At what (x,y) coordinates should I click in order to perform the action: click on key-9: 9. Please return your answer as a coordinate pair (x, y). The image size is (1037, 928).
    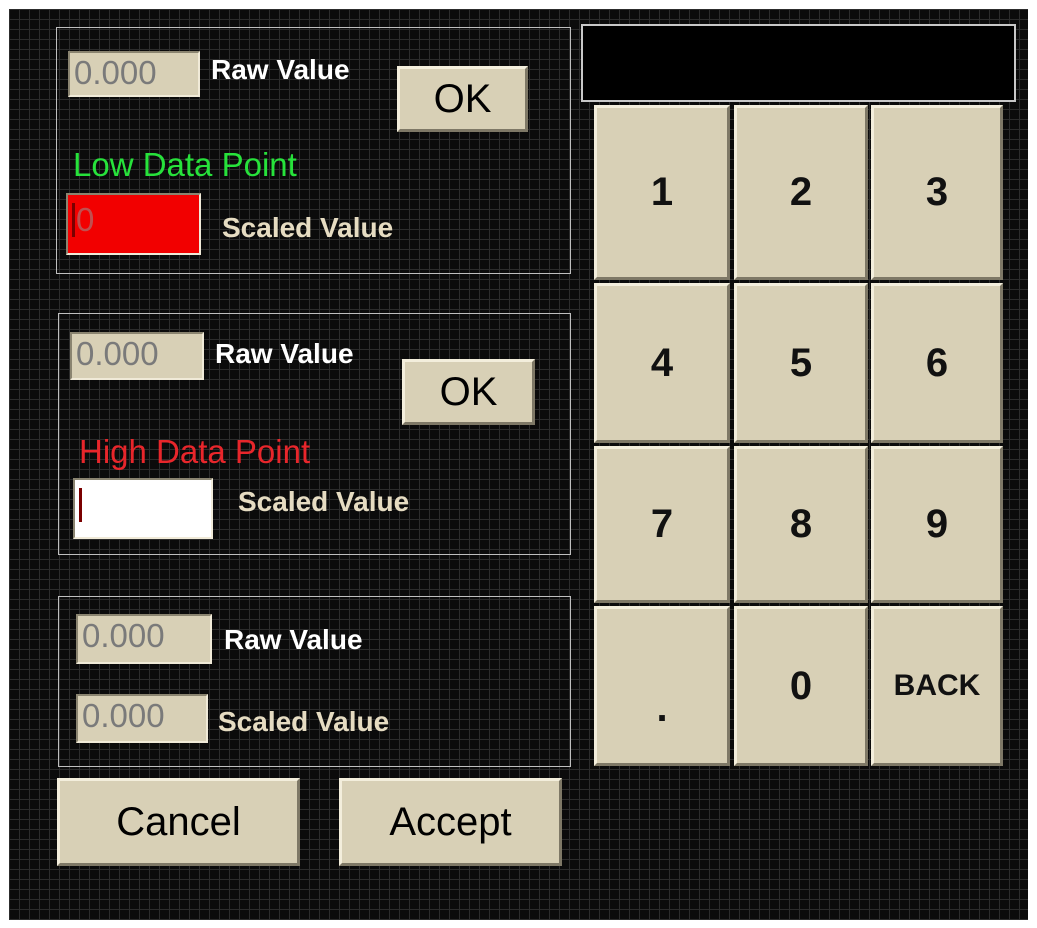
    Looking at the image, I should click on (937, 524).